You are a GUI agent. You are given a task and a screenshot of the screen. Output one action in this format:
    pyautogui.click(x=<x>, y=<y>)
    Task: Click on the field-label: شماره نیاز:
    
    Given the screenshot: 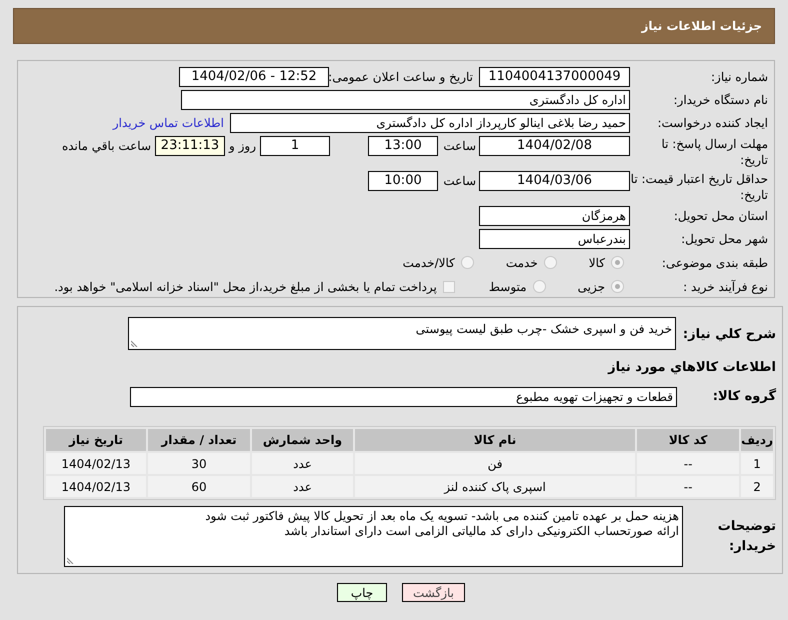 What is the action you would take?
    pyautogui.click(x=739, y=77)
    